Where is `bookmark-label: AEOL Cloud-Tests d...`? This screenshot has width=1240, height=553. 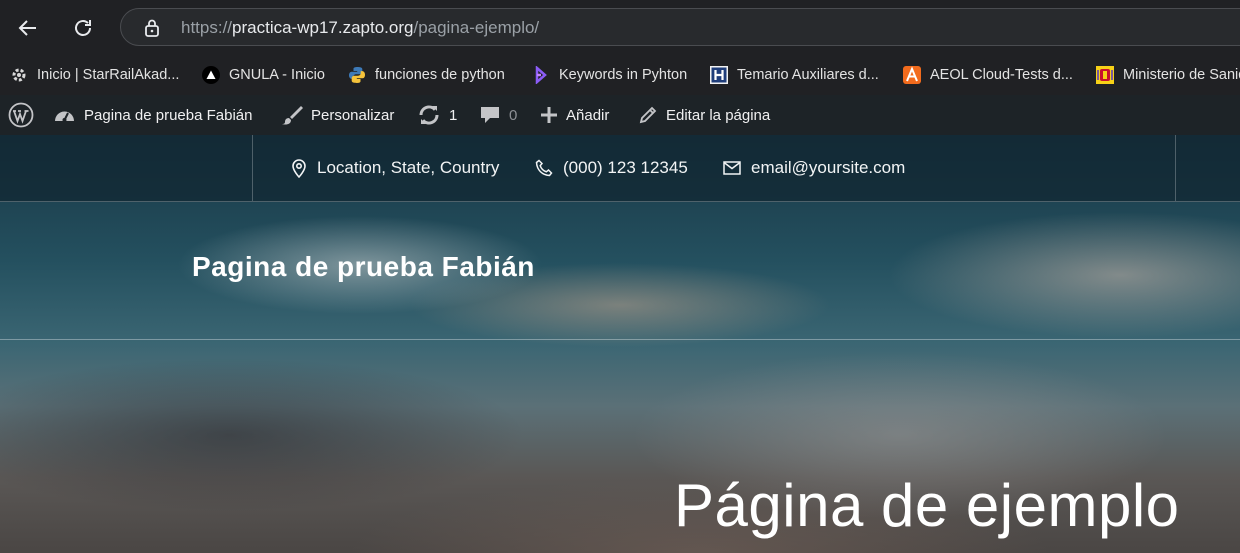
bookmark-label: AEOL Cloud-Tests d... is located at coordinates (1001, 75).